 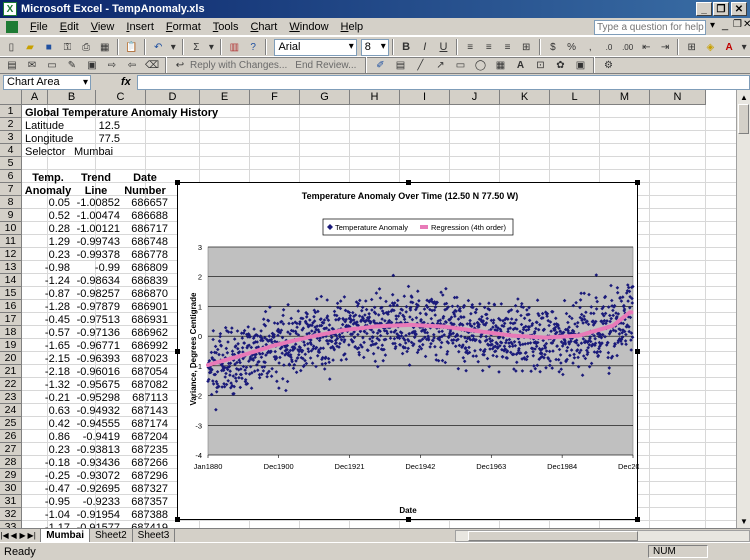 I want to click on tab-mumbai: Mumbai, so click(x=65, y=535).